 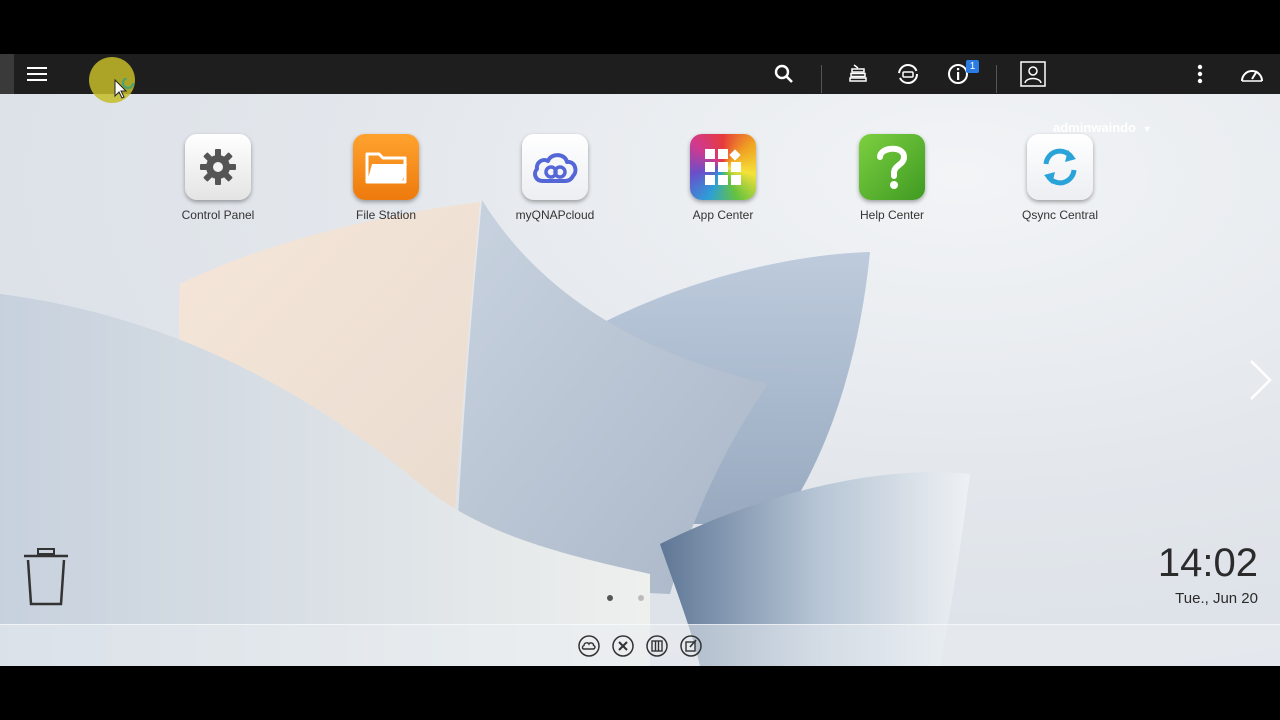 What do you see at coordinates (623, 646) in the screenshot?
I see `tools-icon` at bounding box center [623, 646].